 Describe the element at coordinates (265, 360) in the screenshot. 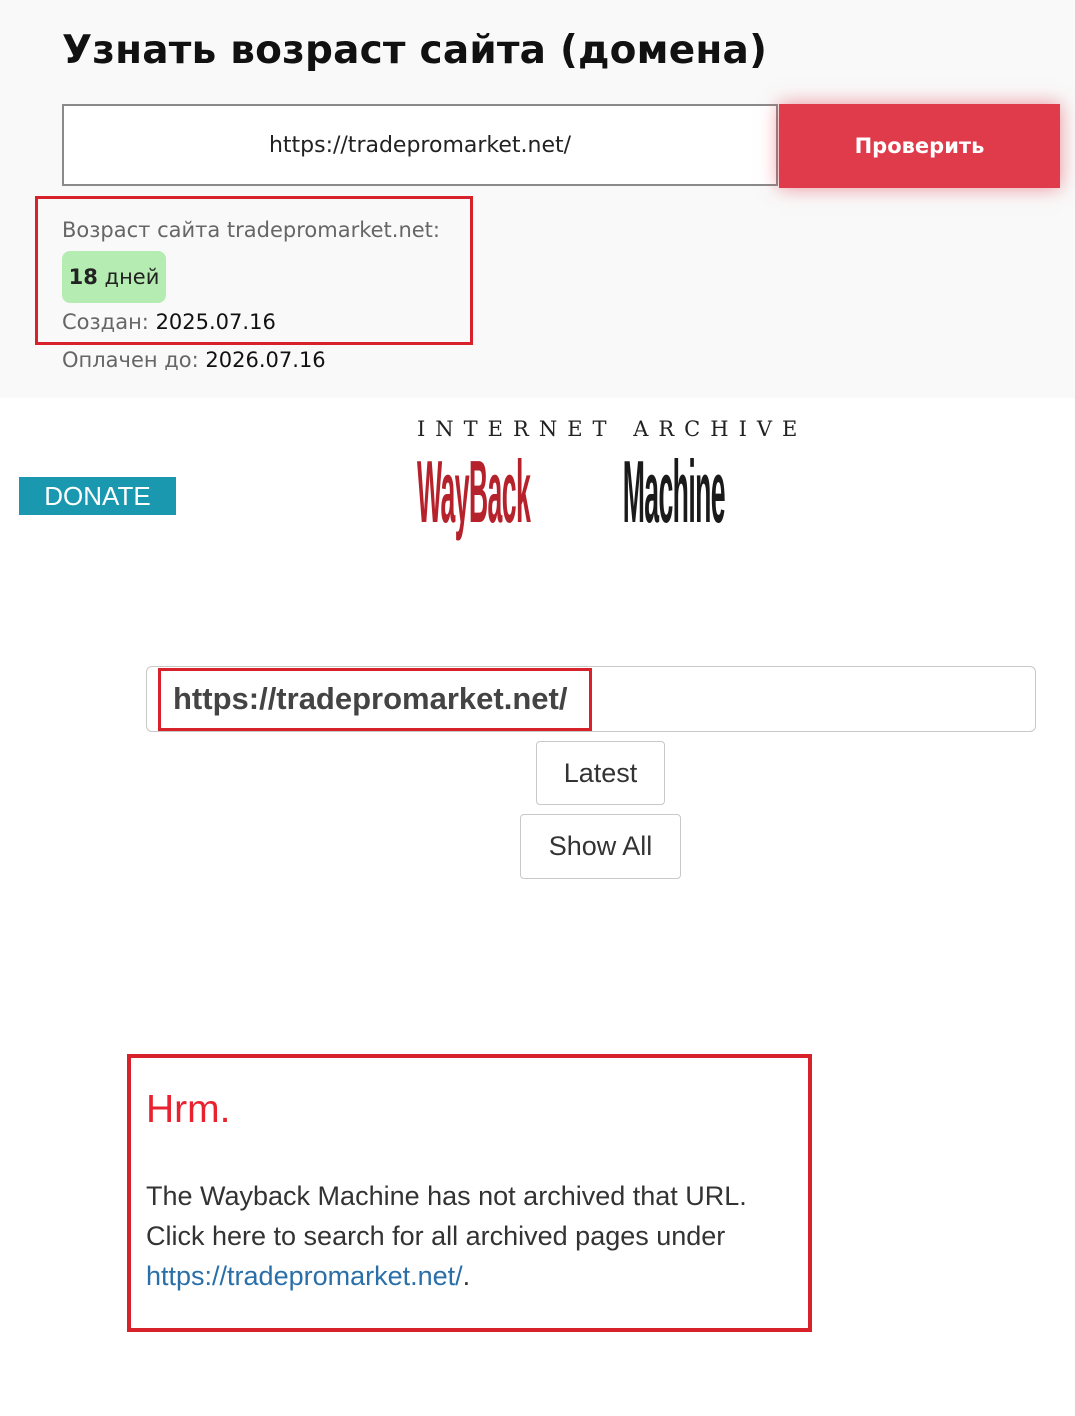

I see `paid-value: 2026.07.16` at that location.